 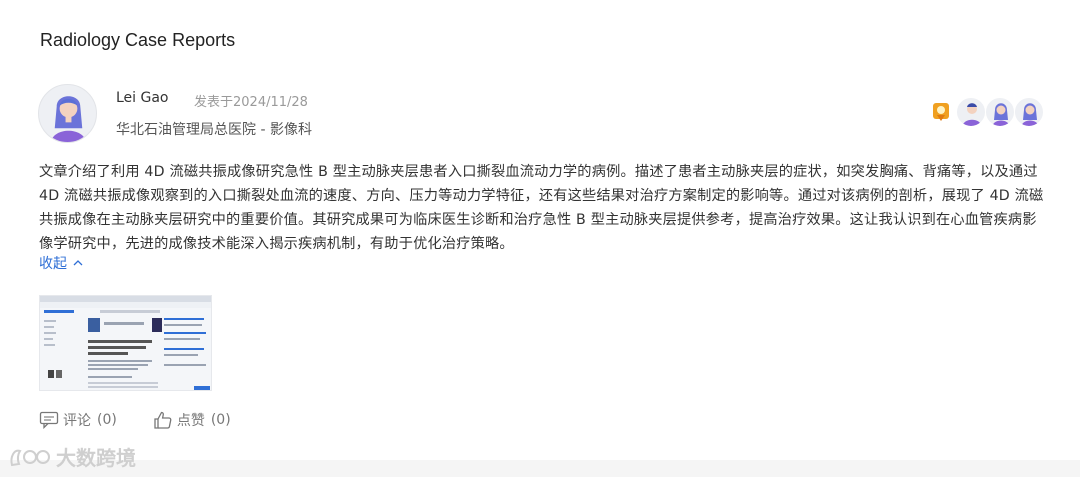 I want to click on paper-preview-image, so click(x=125, y=343).